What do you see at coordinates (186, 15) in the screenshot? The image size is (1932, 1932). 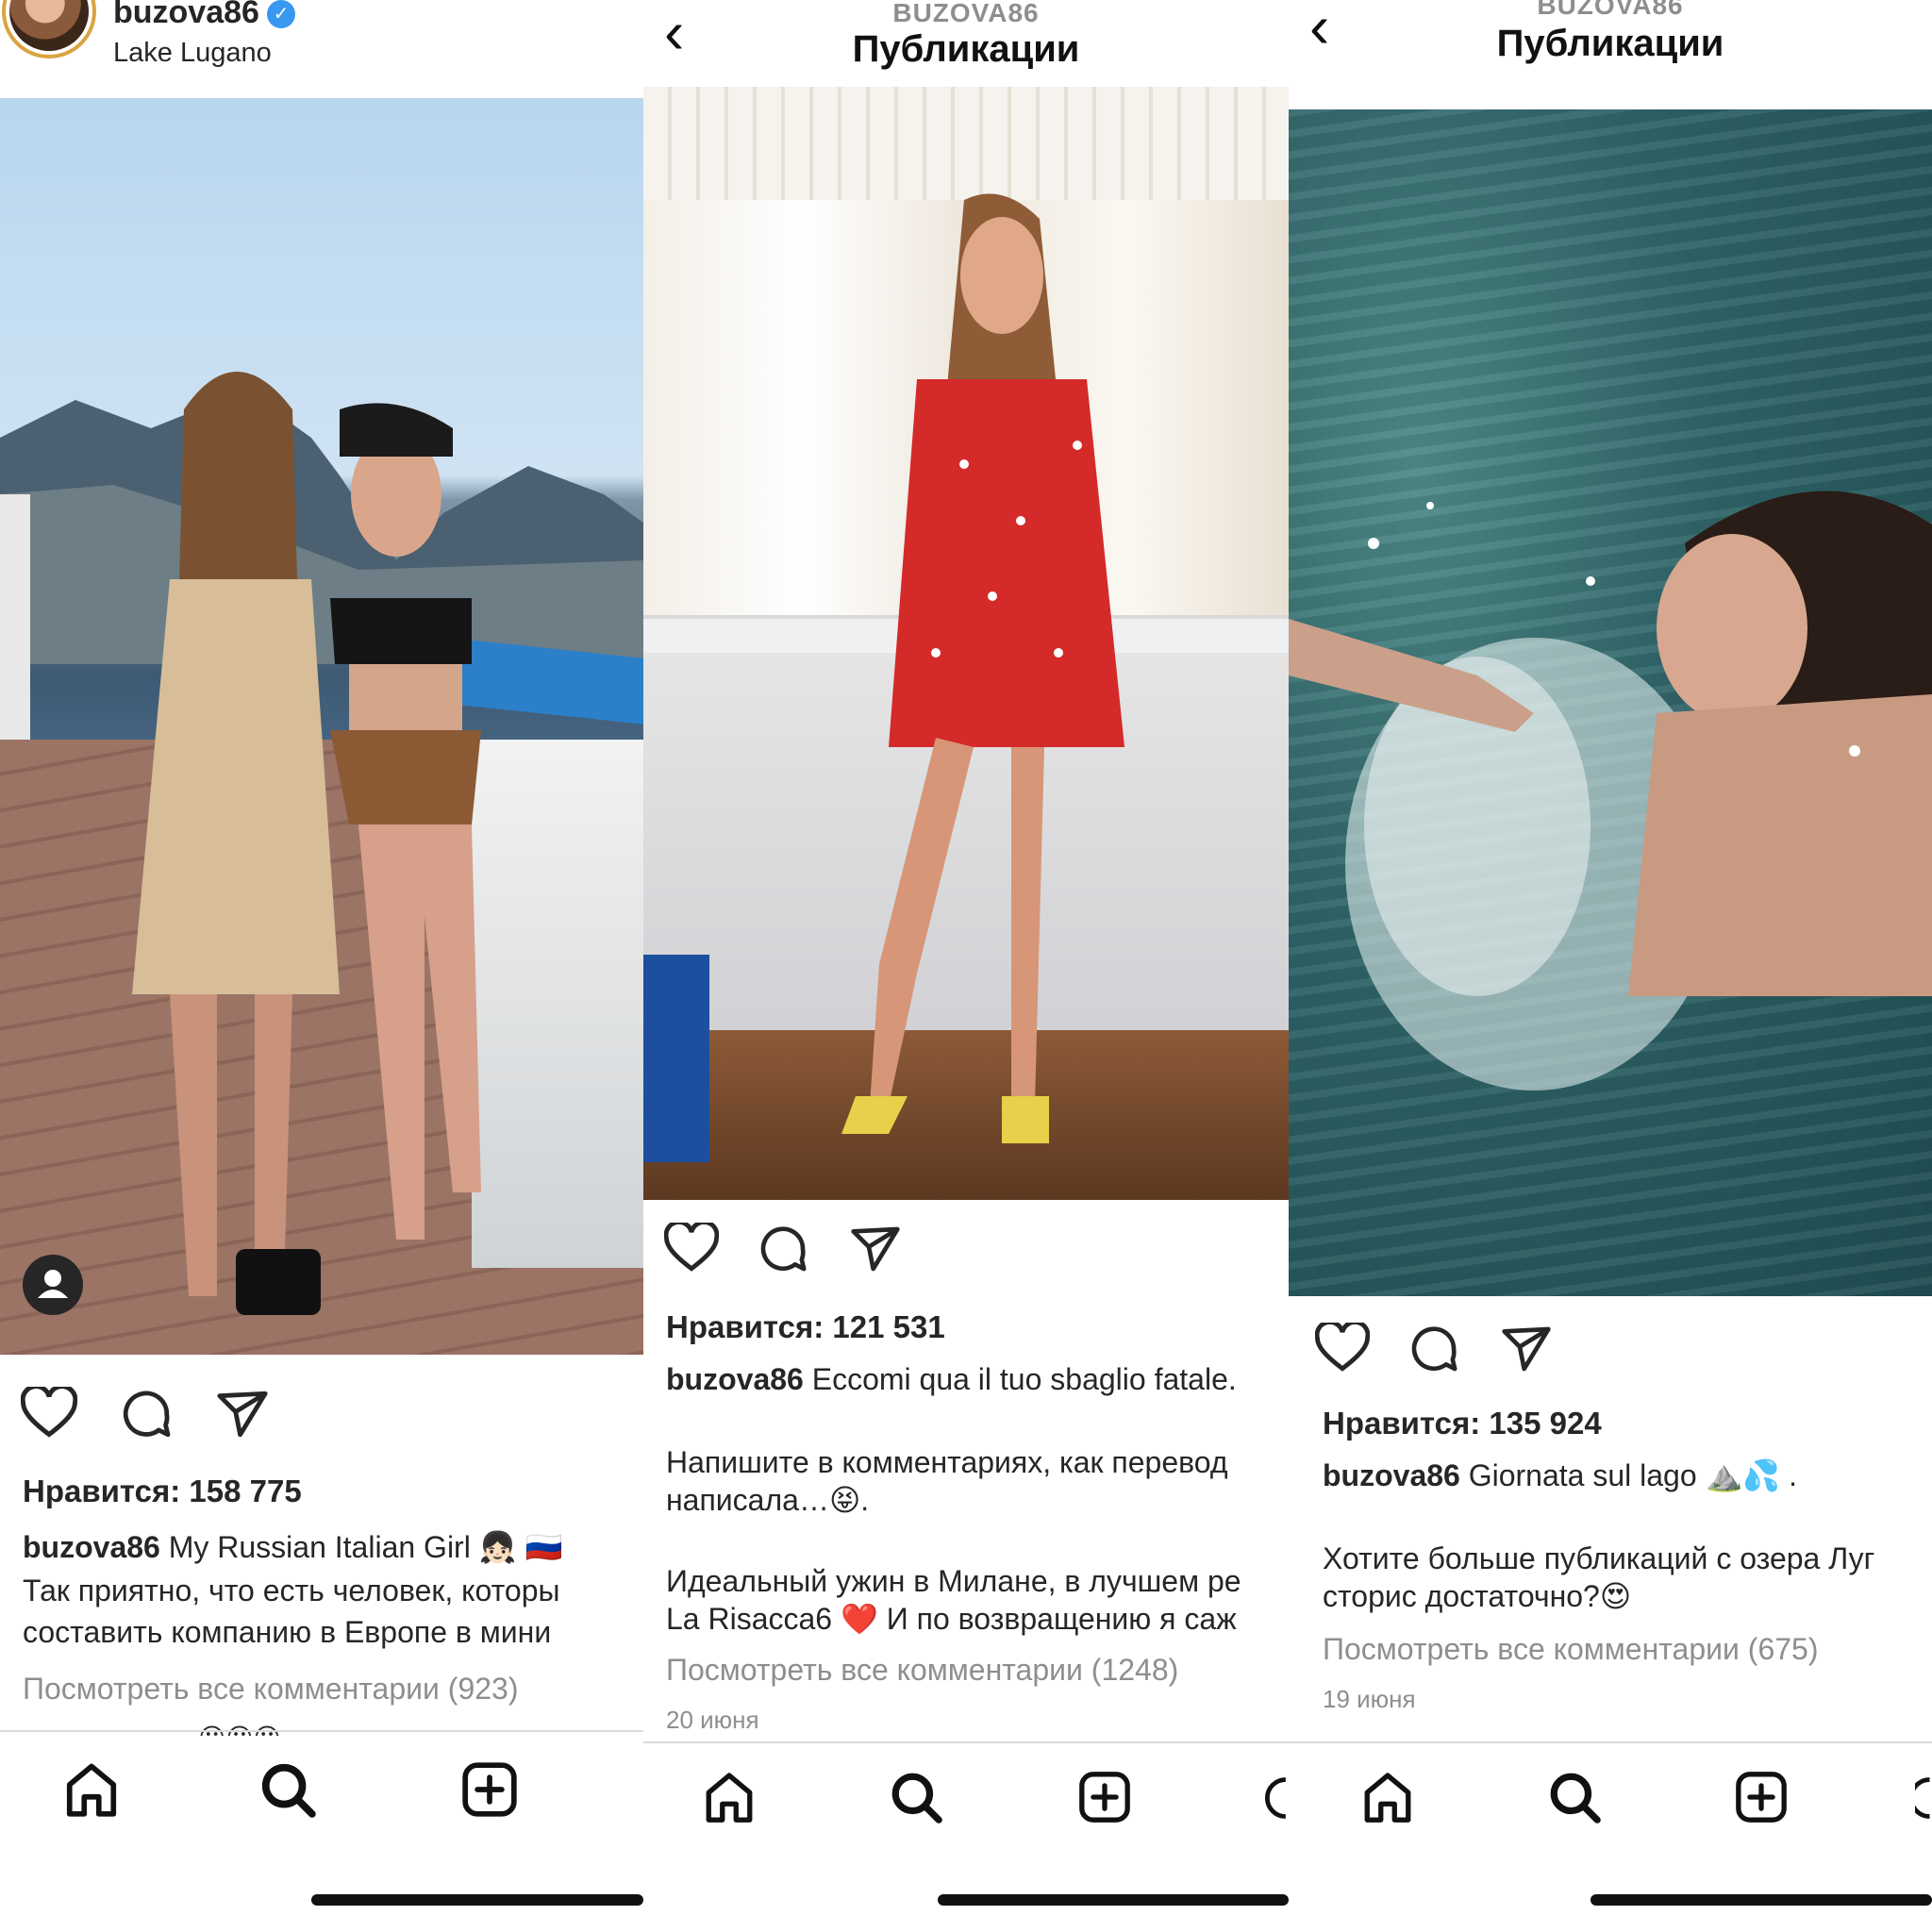 I see `username-text: buzova86` at bounding box center [186, 15].